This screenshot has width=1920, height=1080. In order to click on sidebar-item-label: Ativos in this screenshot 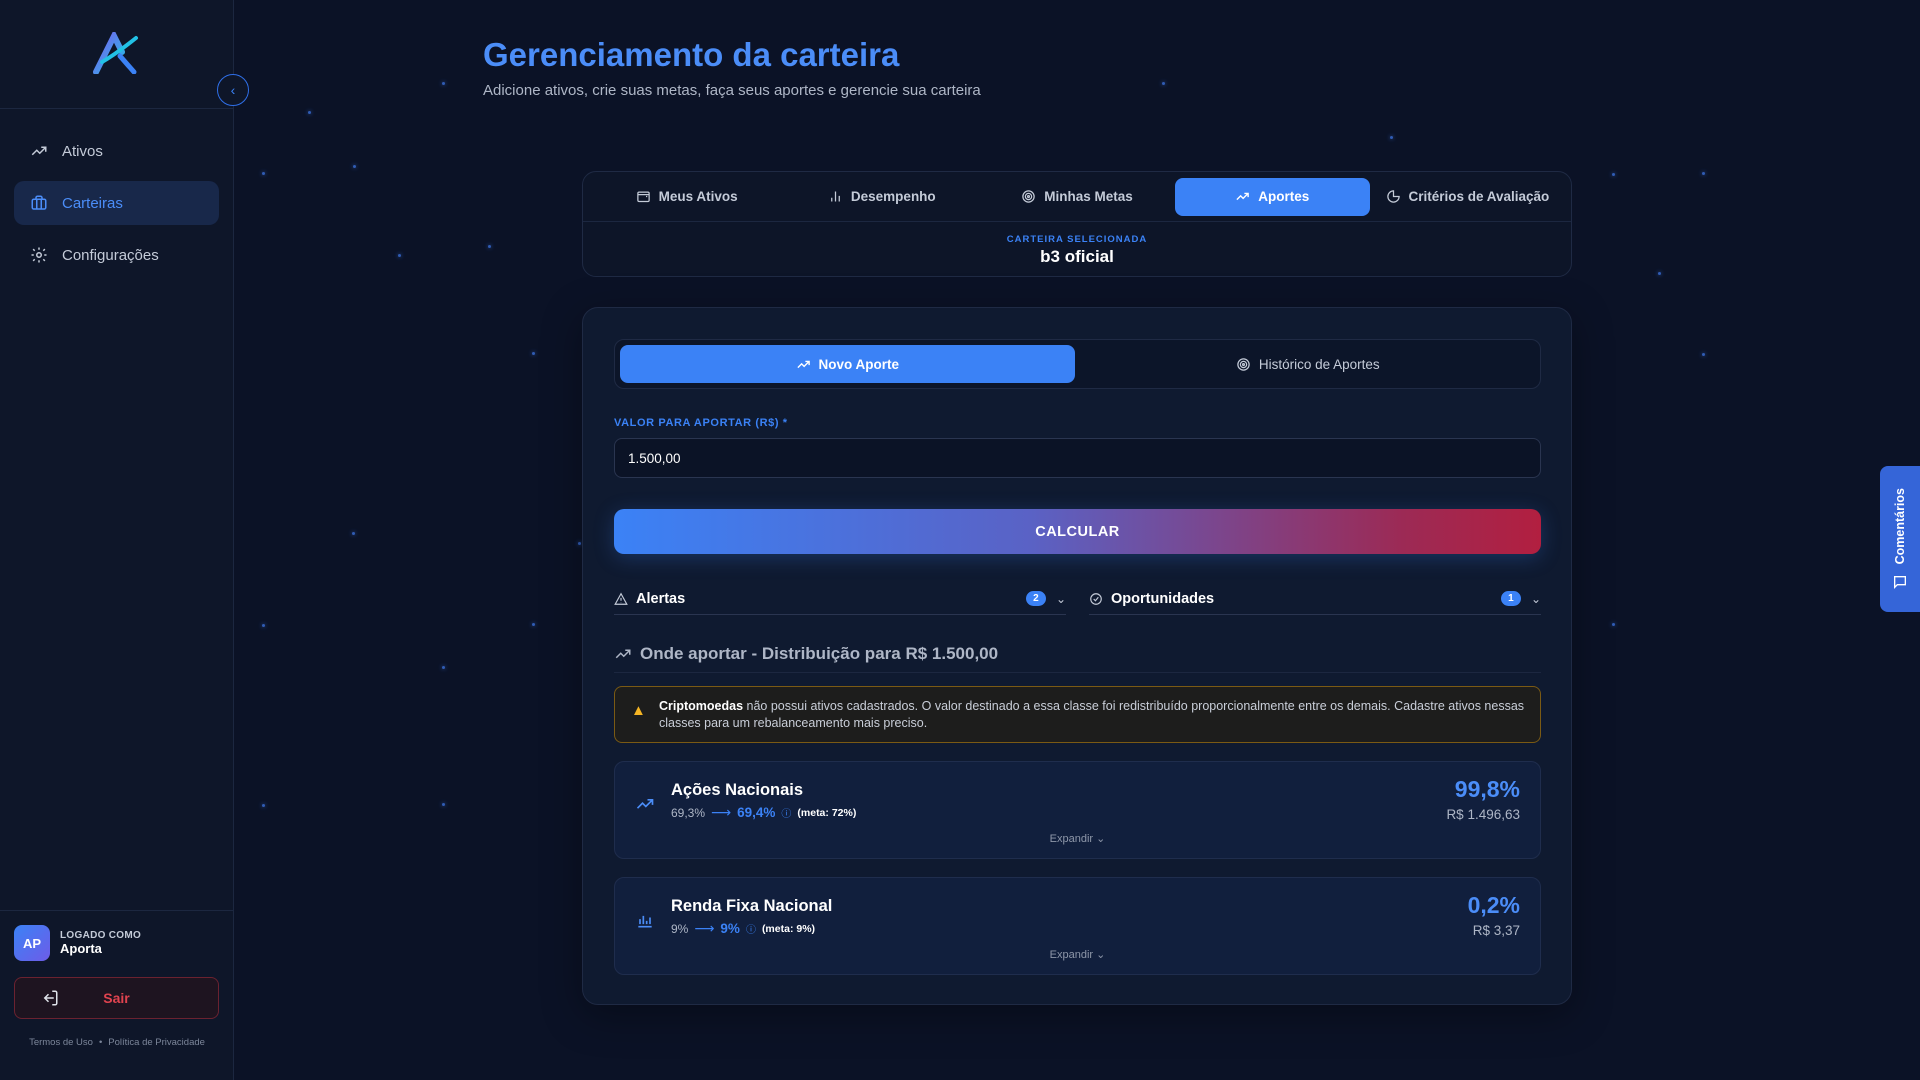, I will do `click(82, 151)`.